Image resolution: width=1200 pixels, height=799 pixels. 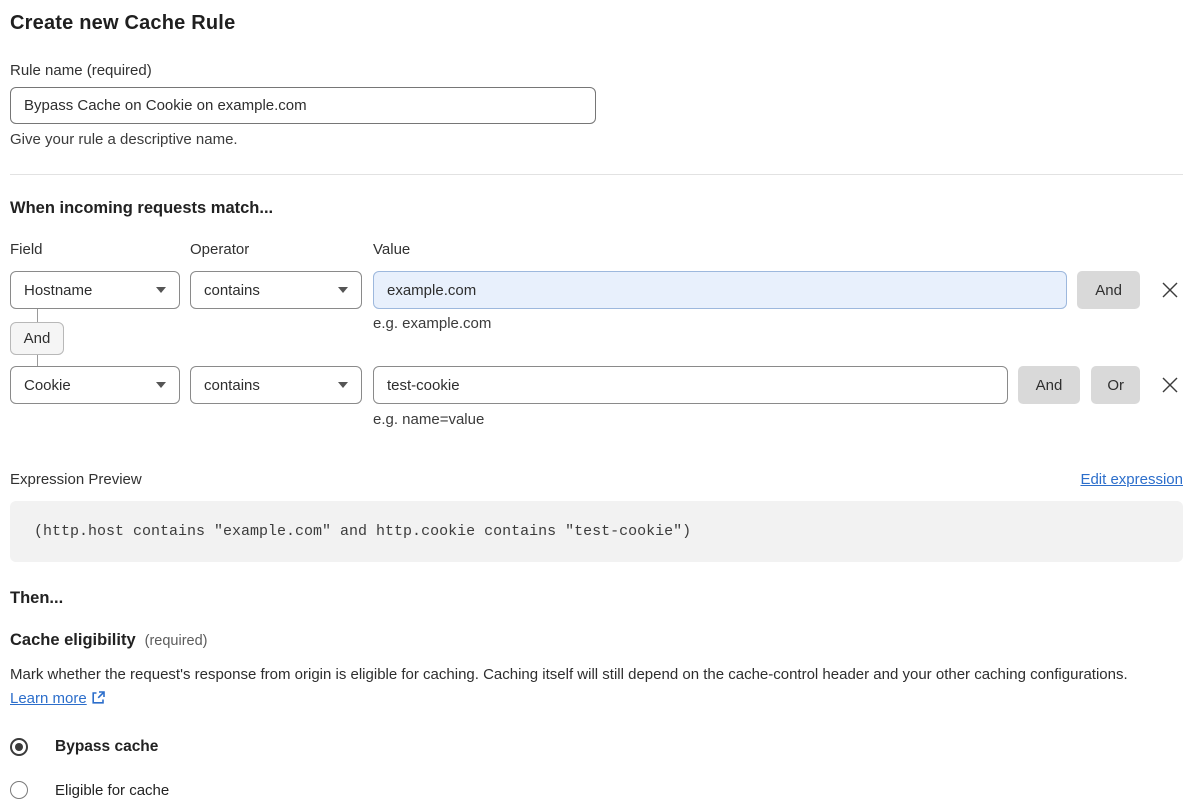 What do you see at coordinates (596, 337) in the screenshot?
I see `row-gap: And e.g. example.com` at bounding box center [596, 337].